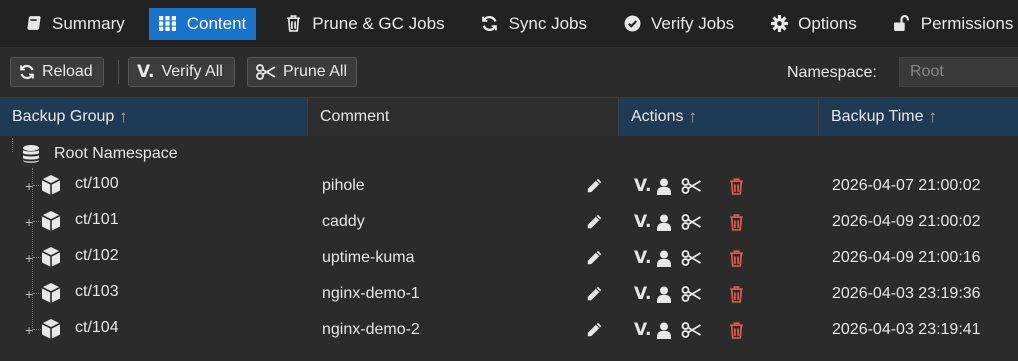 The height and width of the screenshot is (361, 1018). I want to click on comment-text: caddy, so click(343, 221).